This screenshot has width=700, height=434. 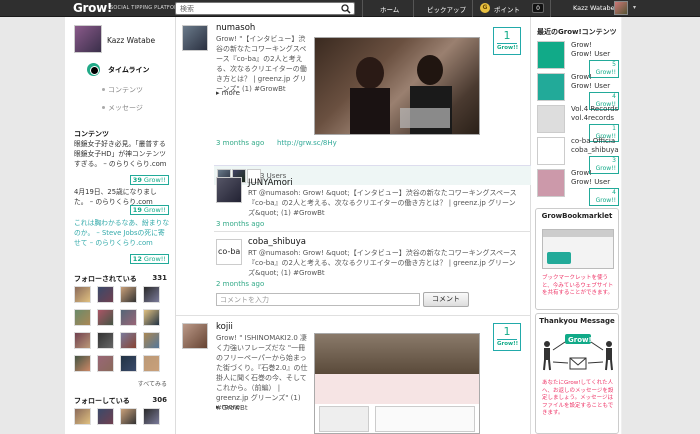 I want to click on chevron-down-icon: ▾, so click(x=634, y=7).